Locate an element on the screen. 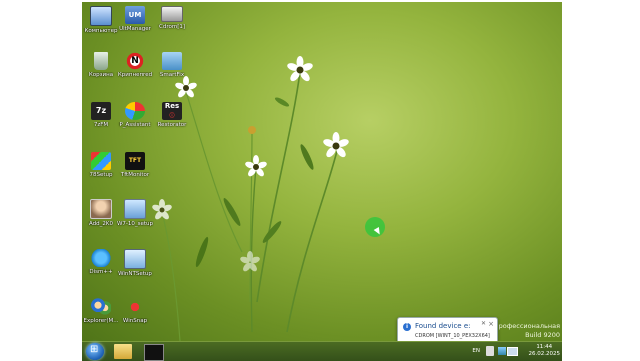  desktop-icon-ultmanager: UM UltManager is located at coordinates (135, 19).